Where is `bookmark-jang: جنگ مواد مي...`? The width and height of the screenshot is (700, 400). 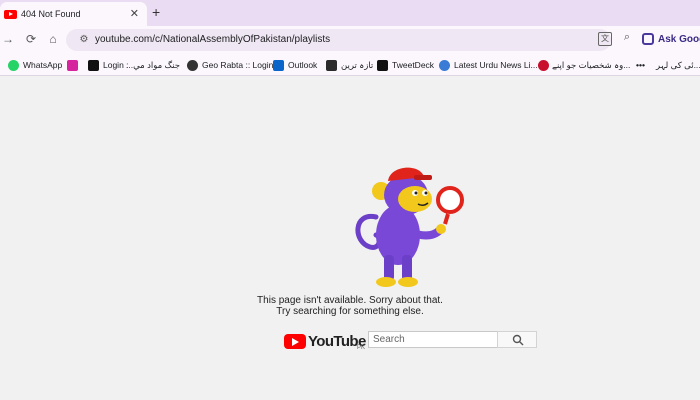
bookmark-jang: جنگ مواد مي... is located at coordinates (153, 65).